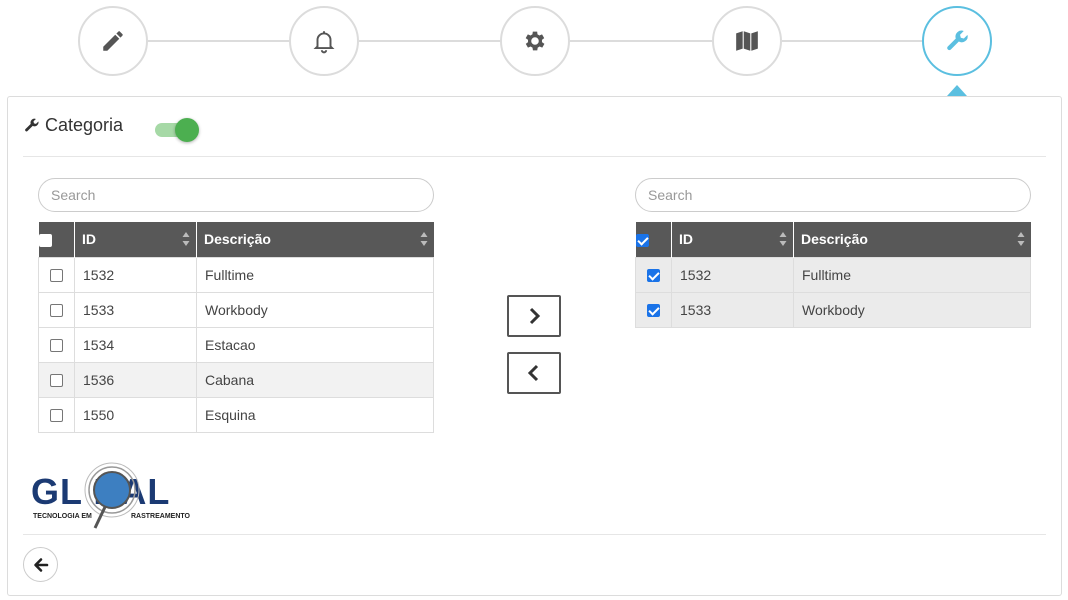  Describe the element at coordinates (135, 414) in the screenshot. I see `cell-id: 1550` at that location.